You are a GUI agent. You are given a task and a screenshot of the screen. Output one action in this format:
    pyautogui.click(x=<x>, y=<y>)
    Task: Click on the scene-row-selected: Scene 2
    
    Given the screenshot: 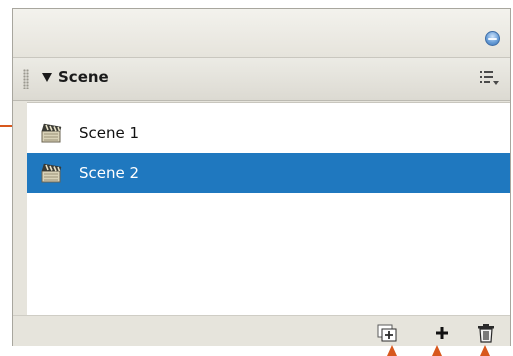 What is the action you would take?
    pyautogui.click(x=268, y=173)
    